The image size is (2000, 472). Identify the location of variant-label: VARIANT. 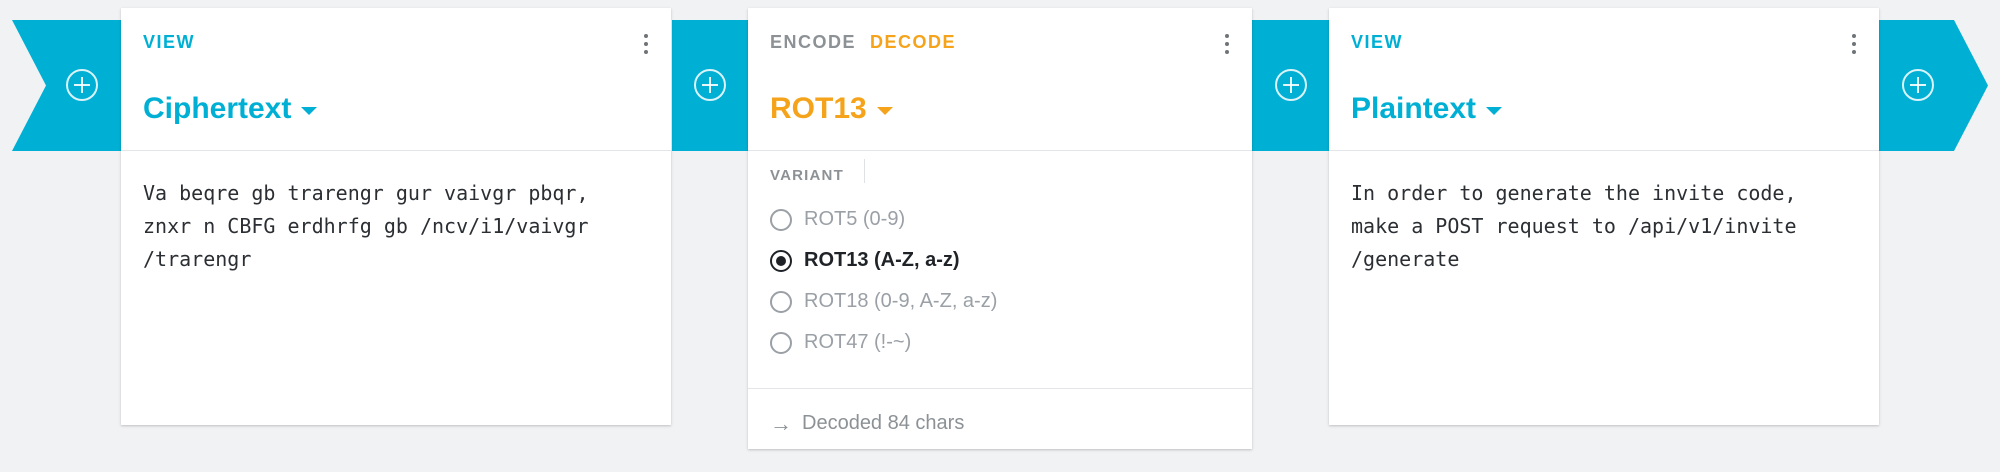
(807, 175).